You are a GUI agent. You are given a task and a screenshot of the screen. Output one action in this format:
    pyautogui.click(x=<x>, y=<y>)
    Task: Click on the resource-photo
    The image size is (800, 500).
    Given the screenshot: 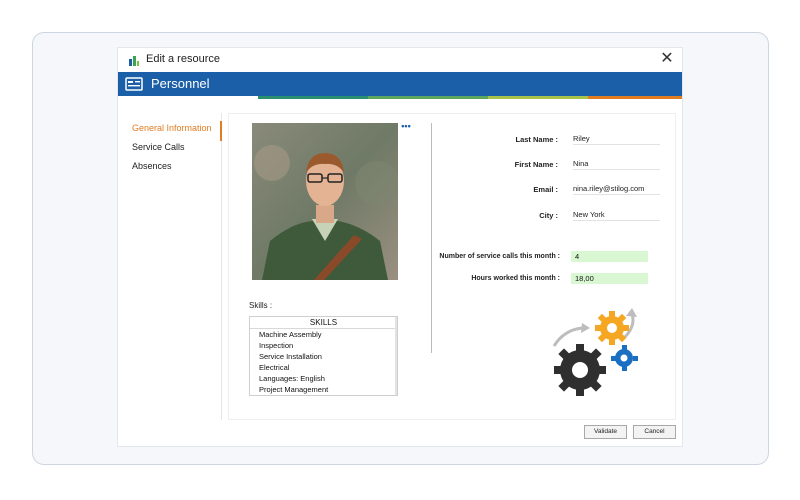 What is the action you would take?
    pyautogui.click(x=325, y=201)
    